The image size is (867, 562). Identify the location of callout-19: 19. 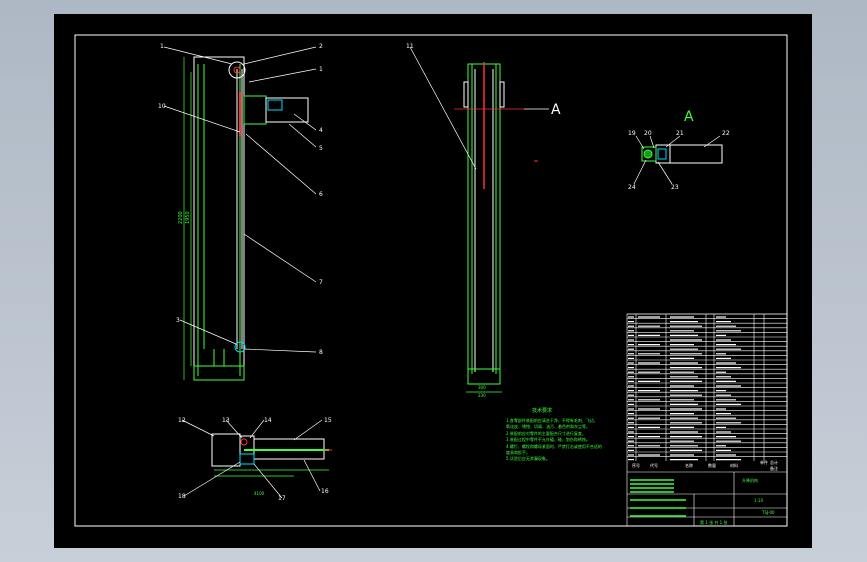
(632, 133).